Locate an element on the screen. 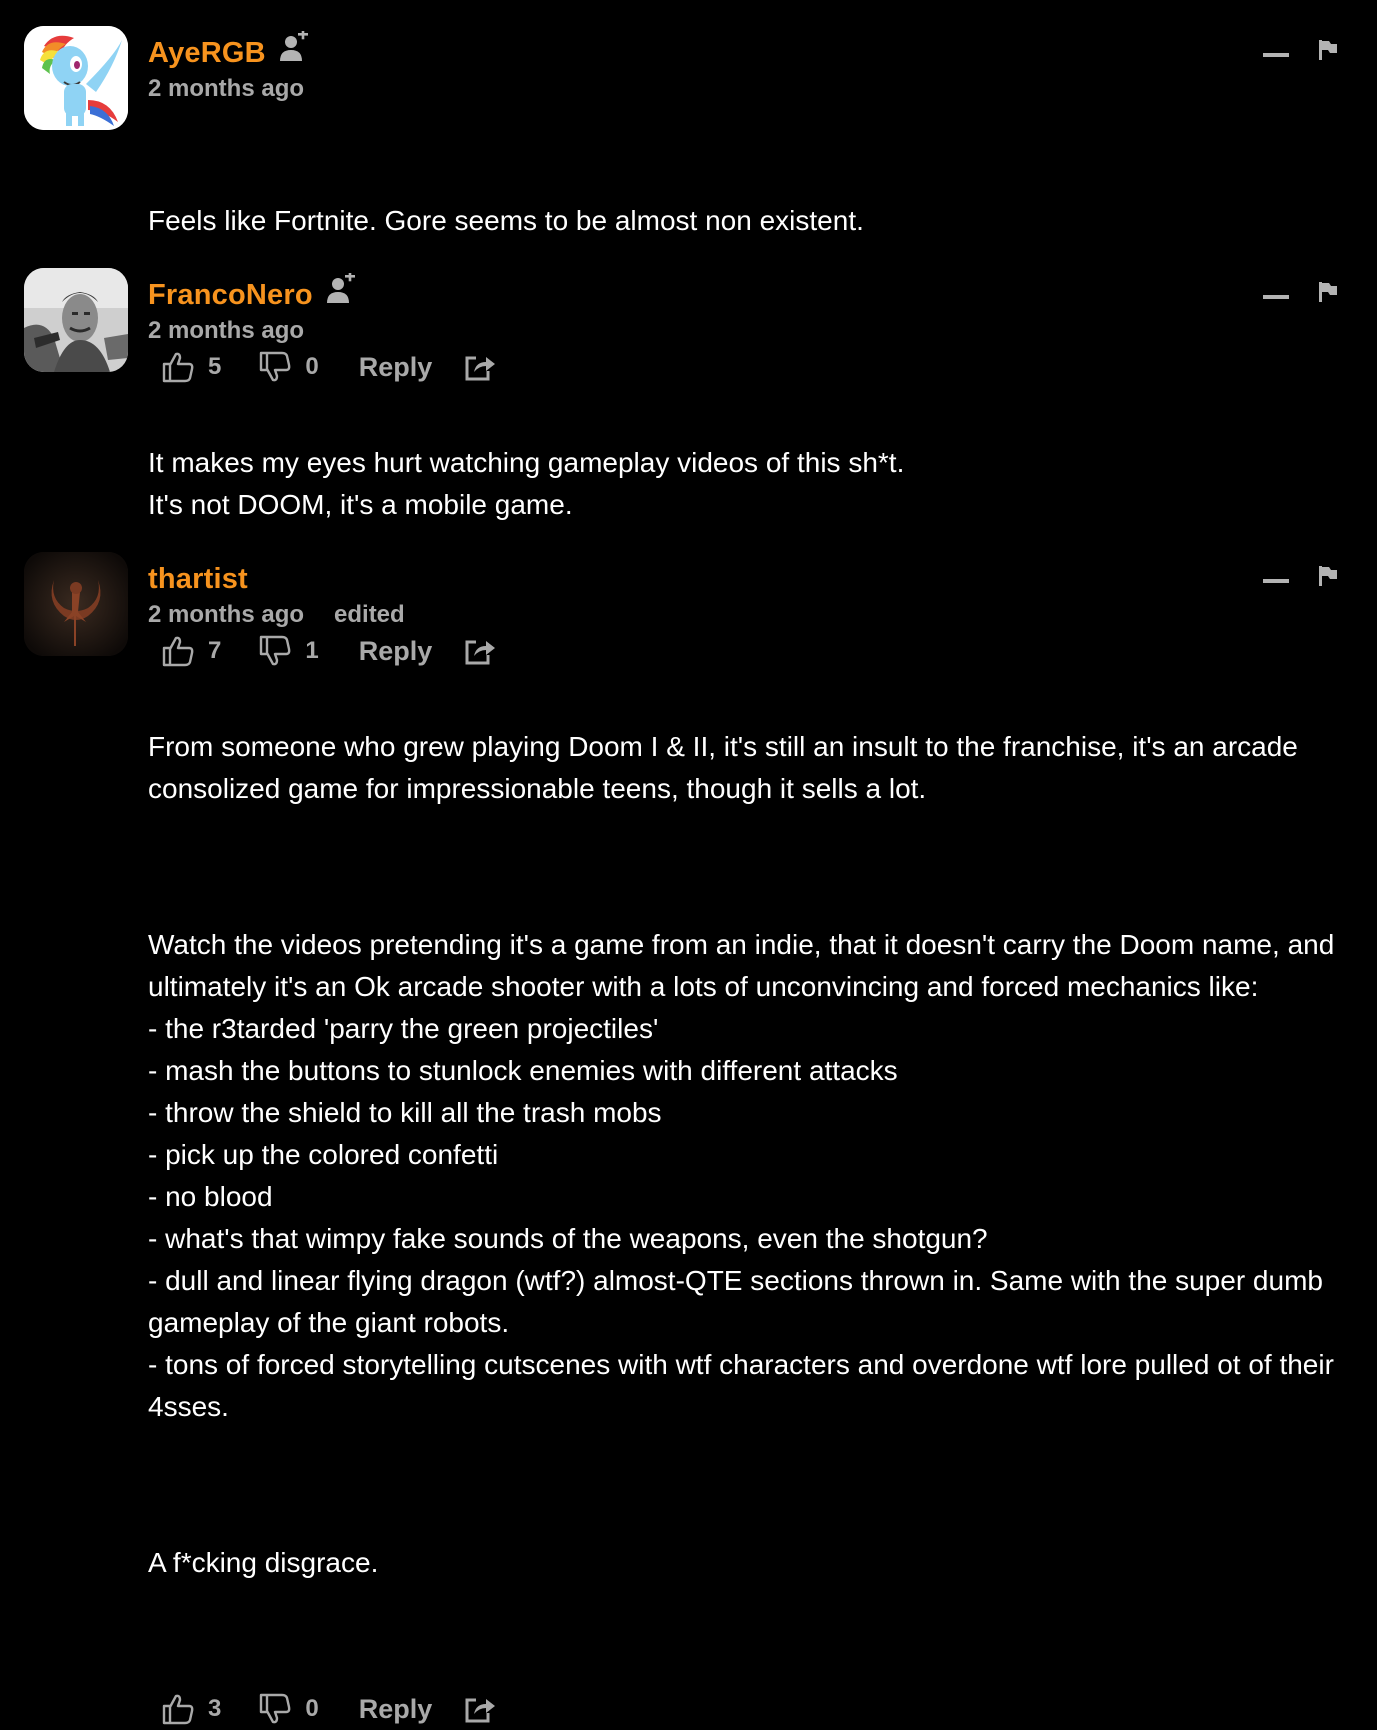  dislike-button: 0 is located at coordinates (289, 1709).